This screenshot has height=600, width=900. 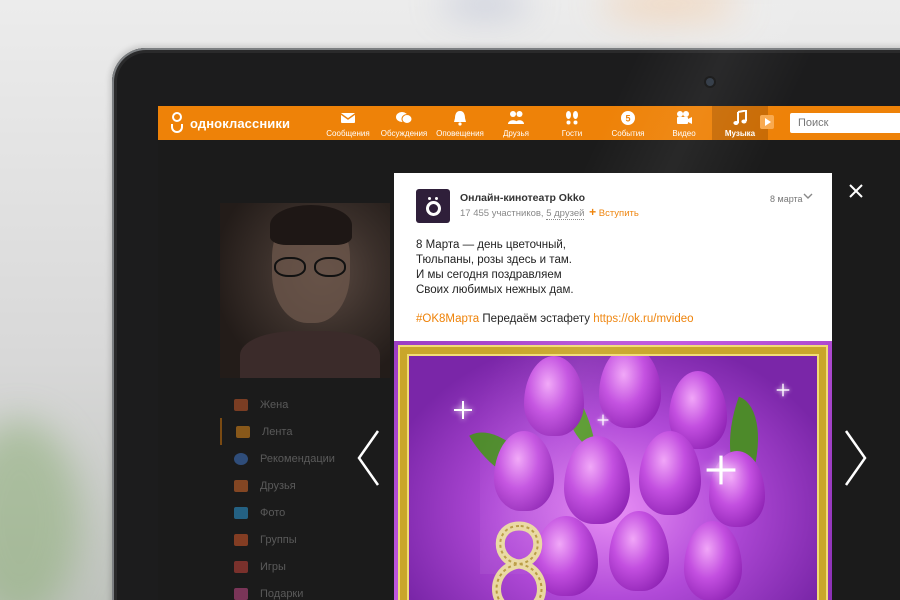 I want to click on post-line: Своих любимых нежных дам., so click(x=495, y=290).